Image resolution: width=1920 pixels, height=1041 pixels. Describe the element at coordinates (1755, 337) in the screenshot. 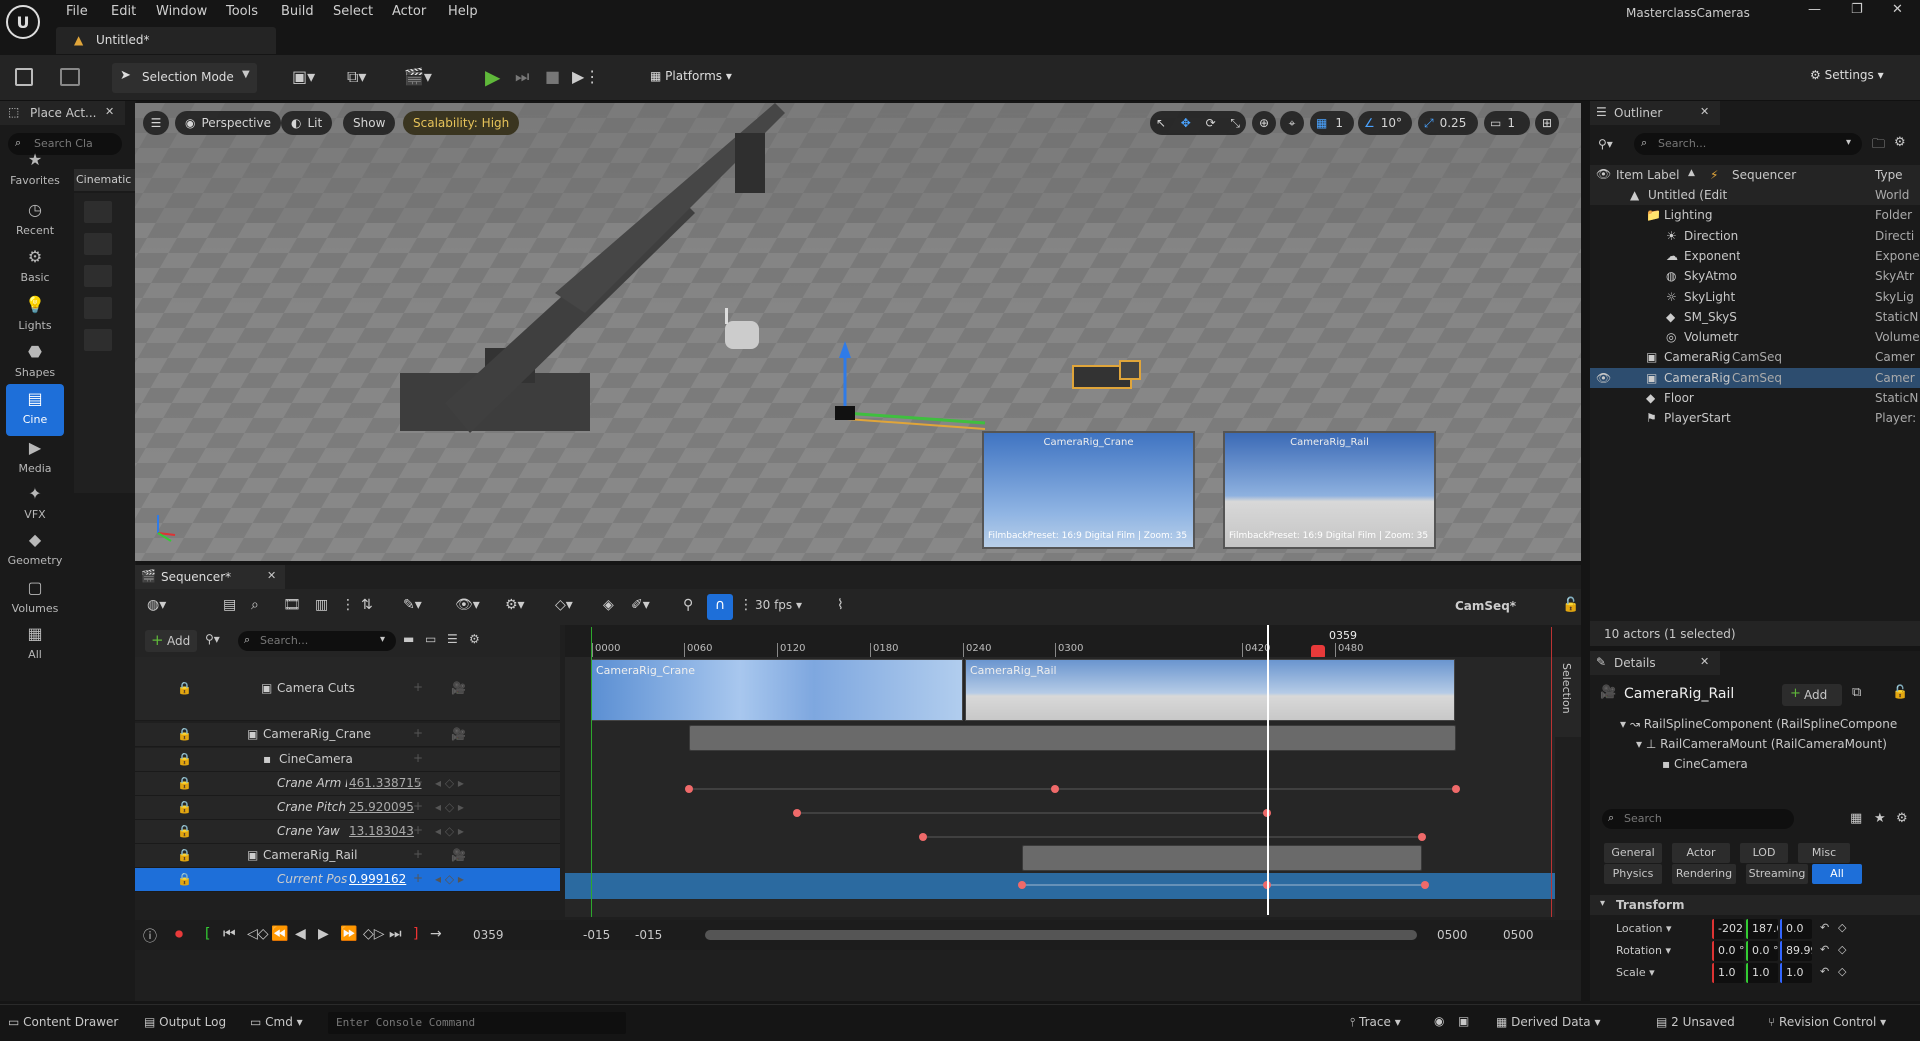

I see `outliner-row: ◎ Volumetr Volume` at that location.